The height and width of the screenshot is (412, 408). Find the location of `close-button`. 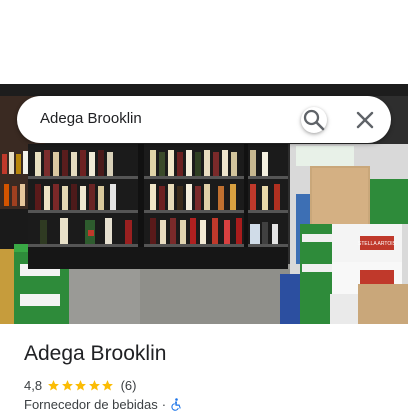

close-button is located at coordinates (365, 120).